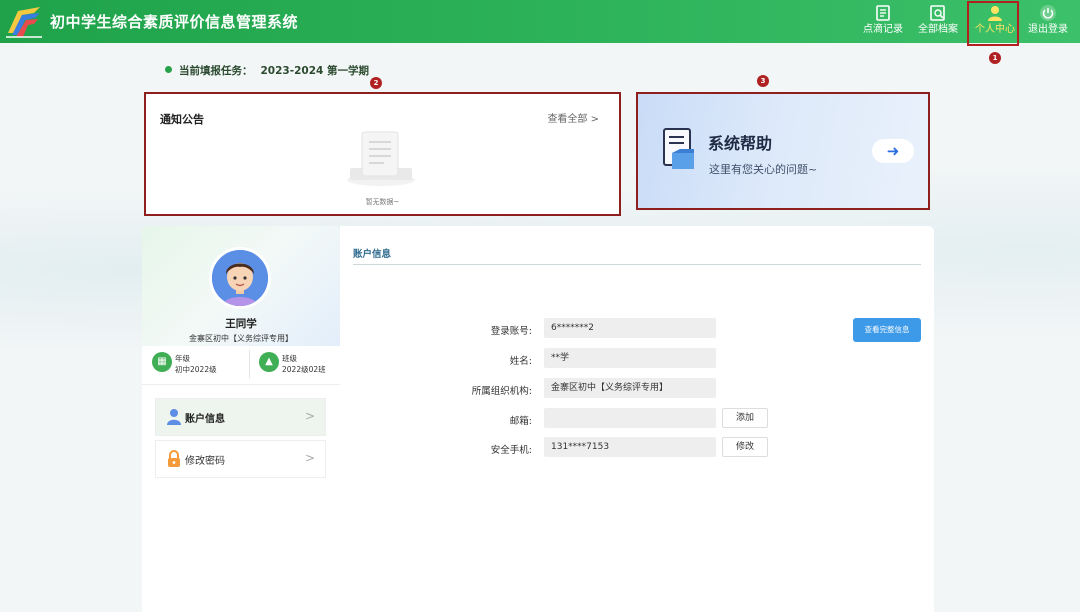 This screenshot has width=1080, height=612. What do you see at coordinates (630, 358) in the screenshot?
I see `name-field: **学` at bounding box center [630, 358].